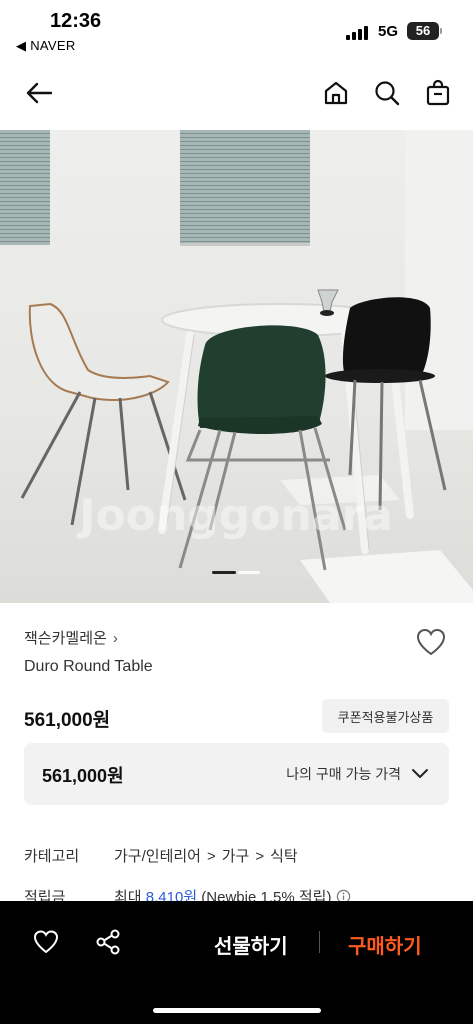  Describe the element at coordinates (236, 29) in the screenshot. I see `status-bar: 12:36 ◀ NAVER 5G 56` at that location.